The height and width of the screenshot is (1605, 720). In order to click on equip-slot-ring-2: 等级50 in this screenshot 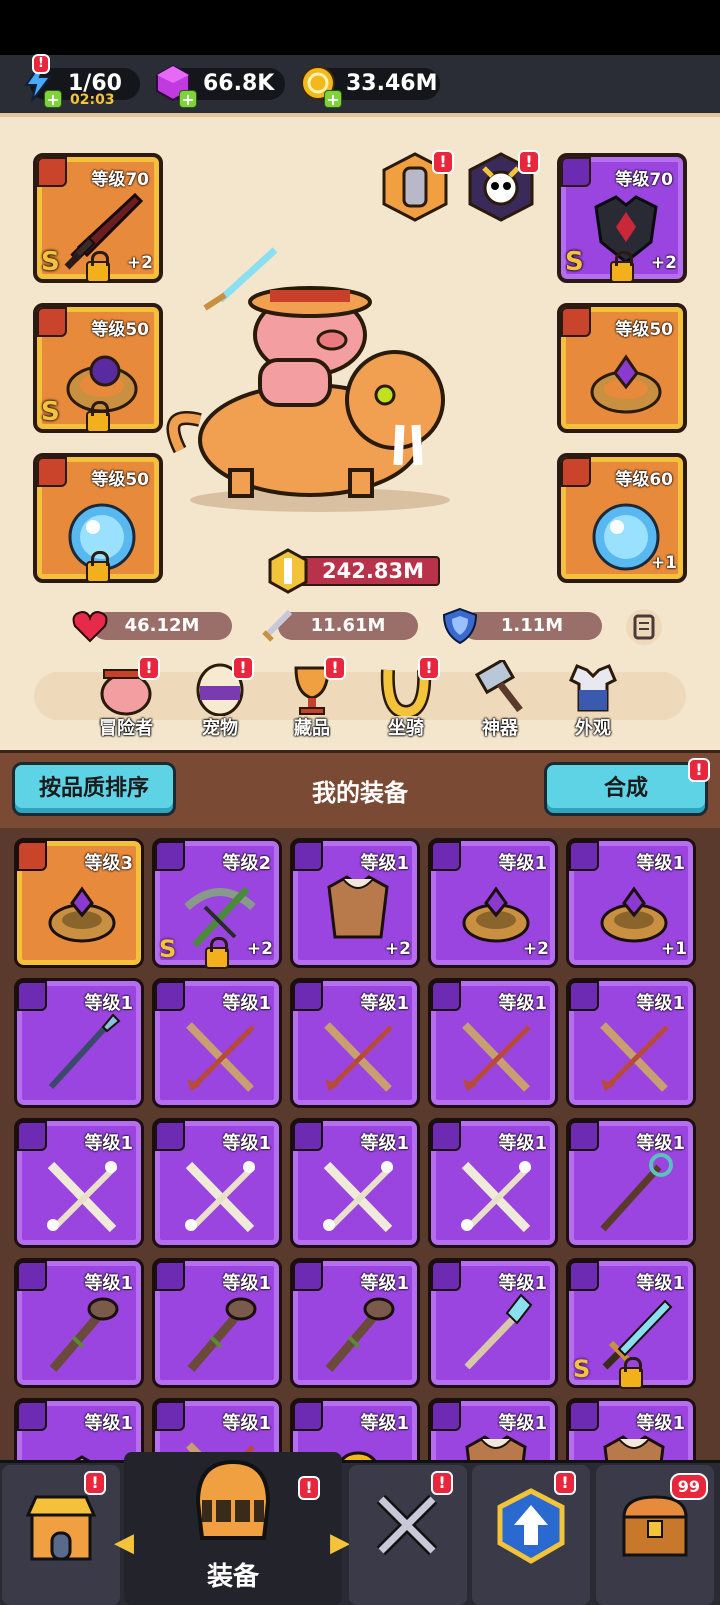, I will do `click(622, 368)`.